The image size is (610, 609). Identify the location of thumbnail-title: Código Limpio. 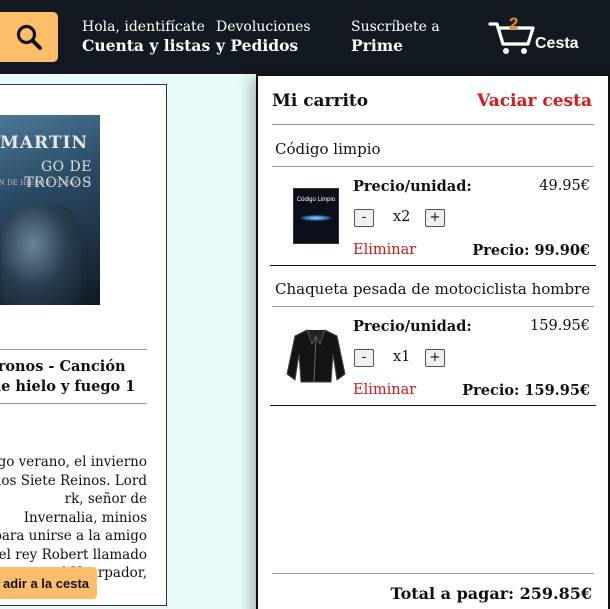
(316, 200).